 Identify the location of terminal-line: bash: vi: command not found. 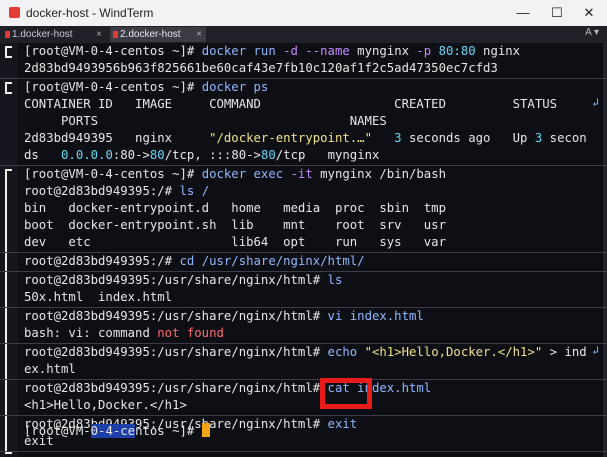
(124, 333).